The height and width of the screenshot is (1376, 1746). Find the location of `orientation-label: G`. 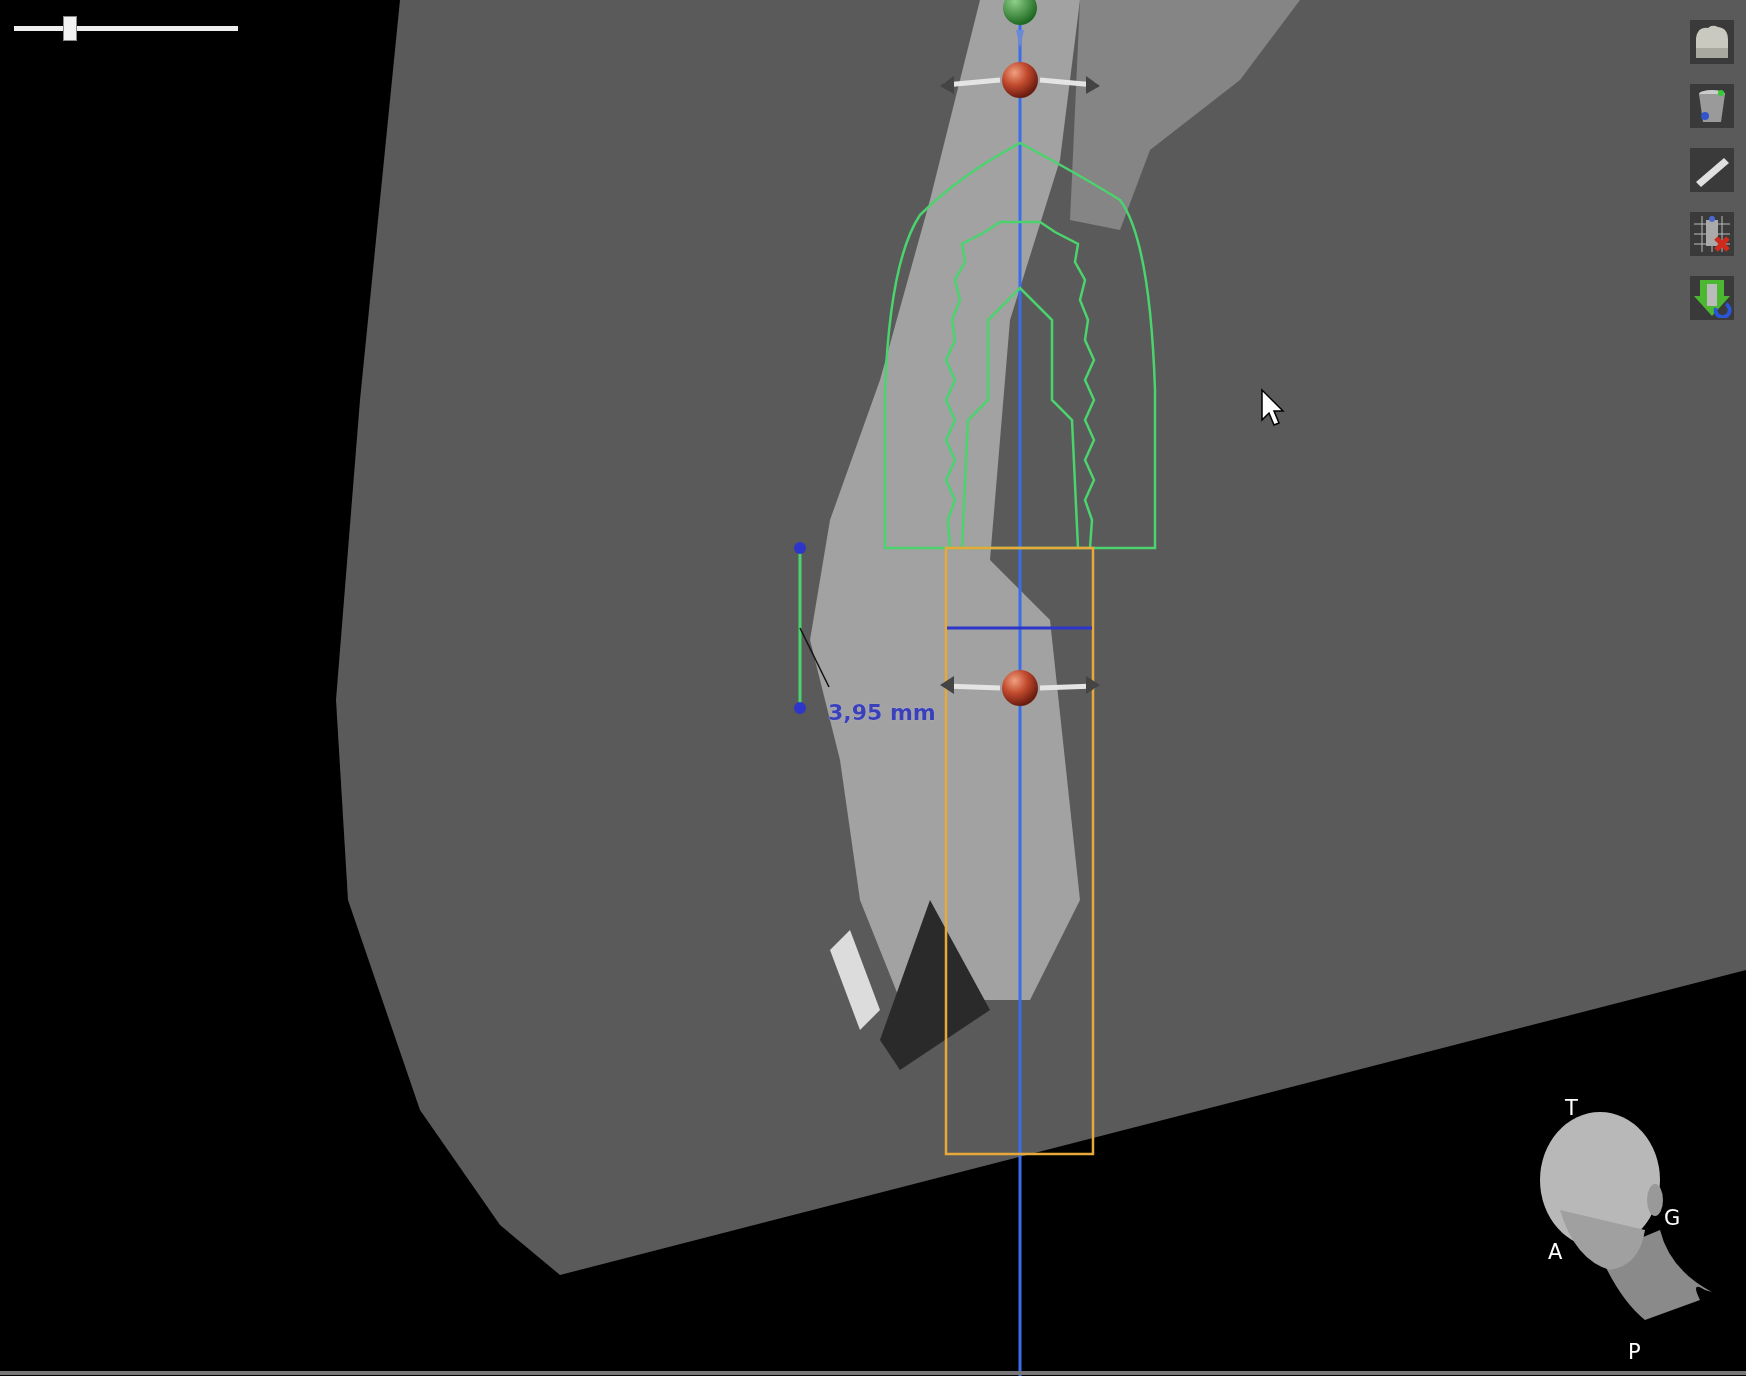

orientation-label: G is located at coordinates (1672, 1218).